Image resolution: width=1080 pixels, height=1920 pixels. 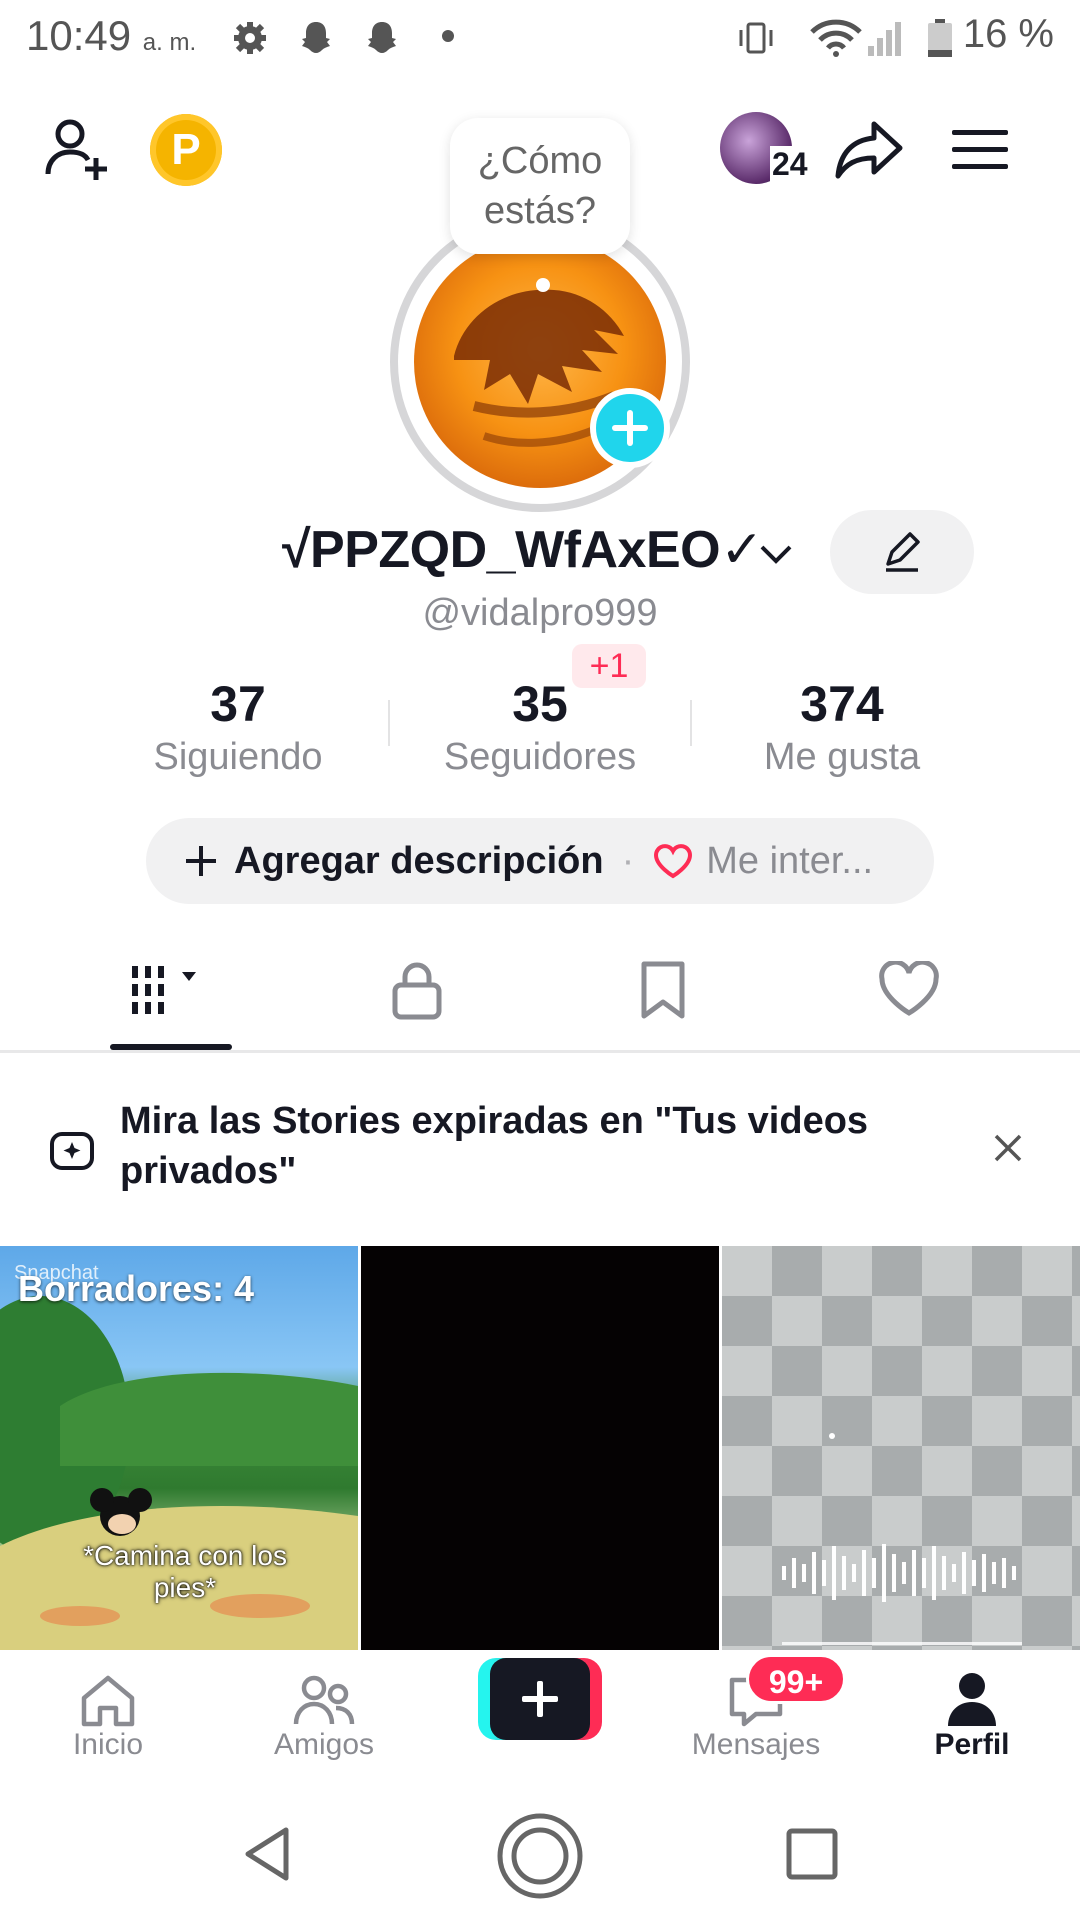 What do you see at coordinates (324, 1744) in the screenshot?
I see `nav-friends-label: Amigos` at bounding box center [324, 1744].